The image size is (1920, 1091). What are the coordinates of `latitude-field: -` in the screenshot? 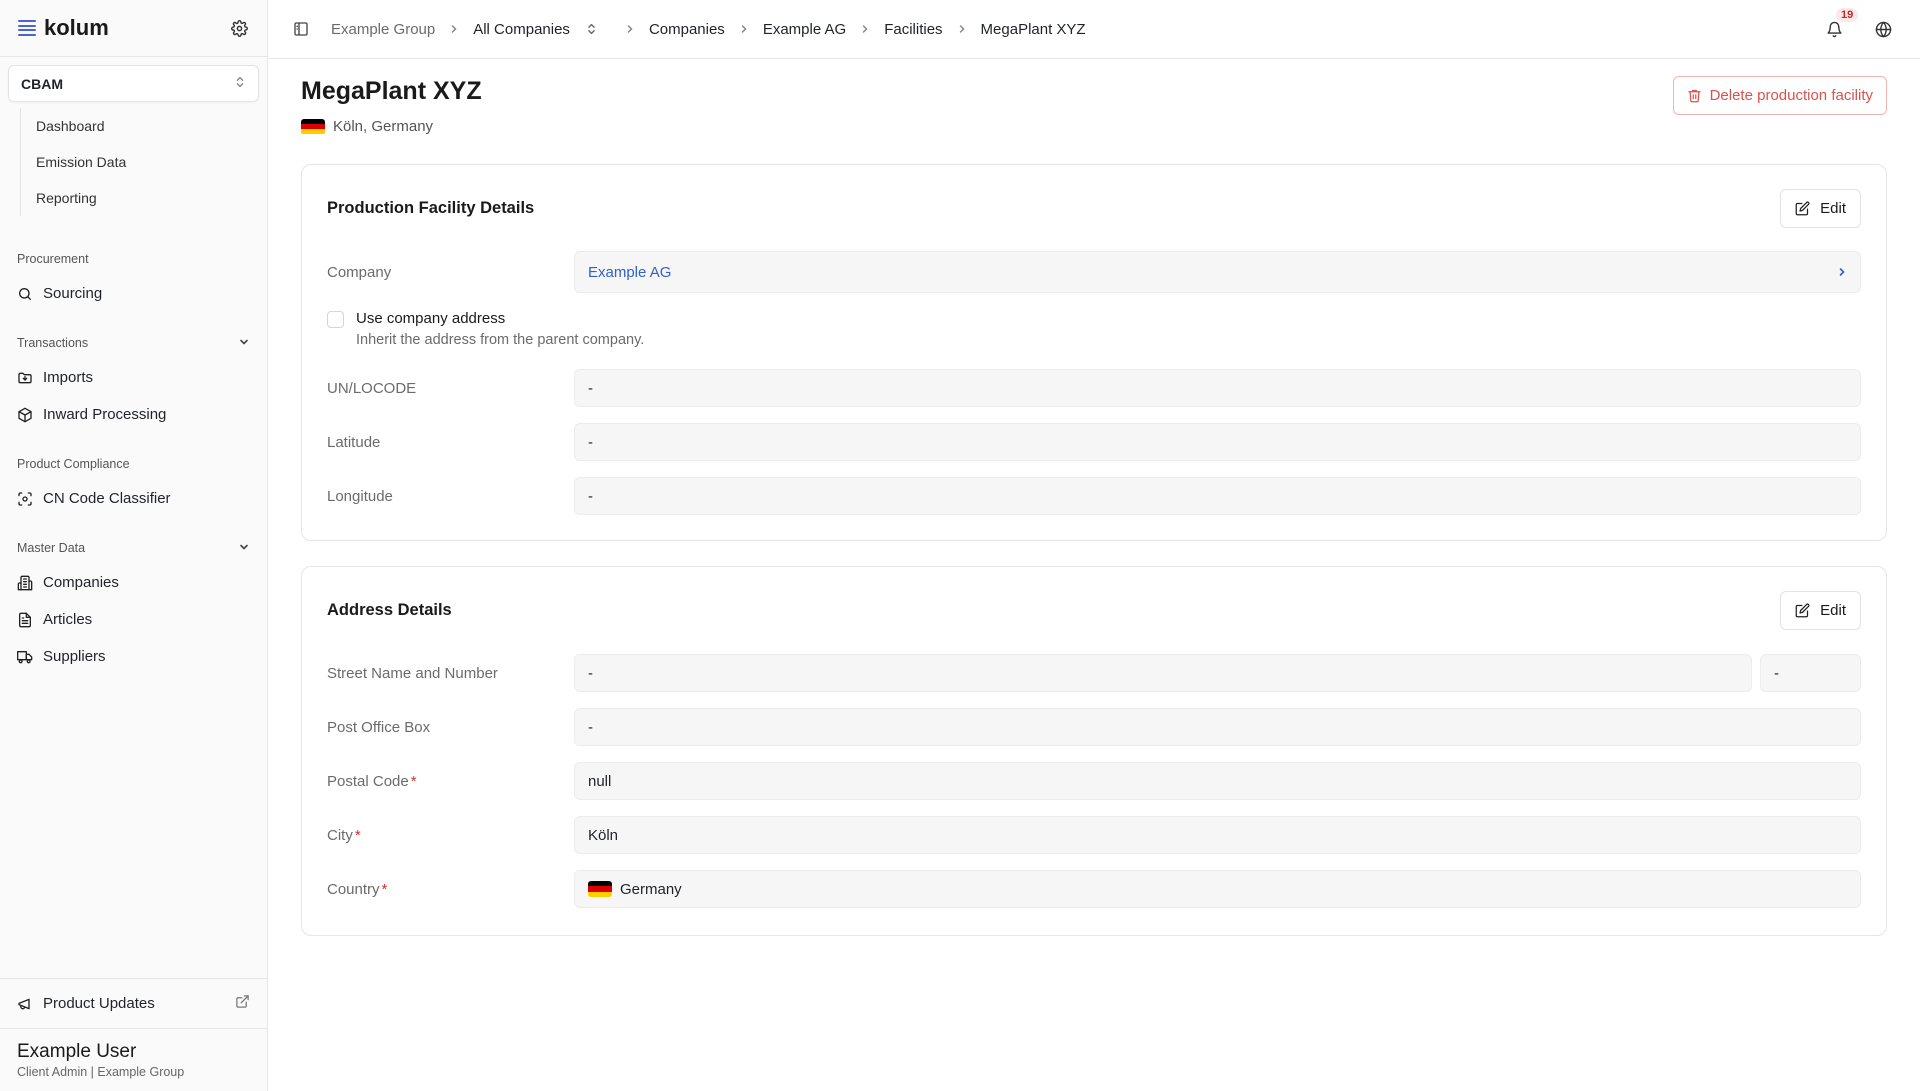 It's located at (1217, 442).